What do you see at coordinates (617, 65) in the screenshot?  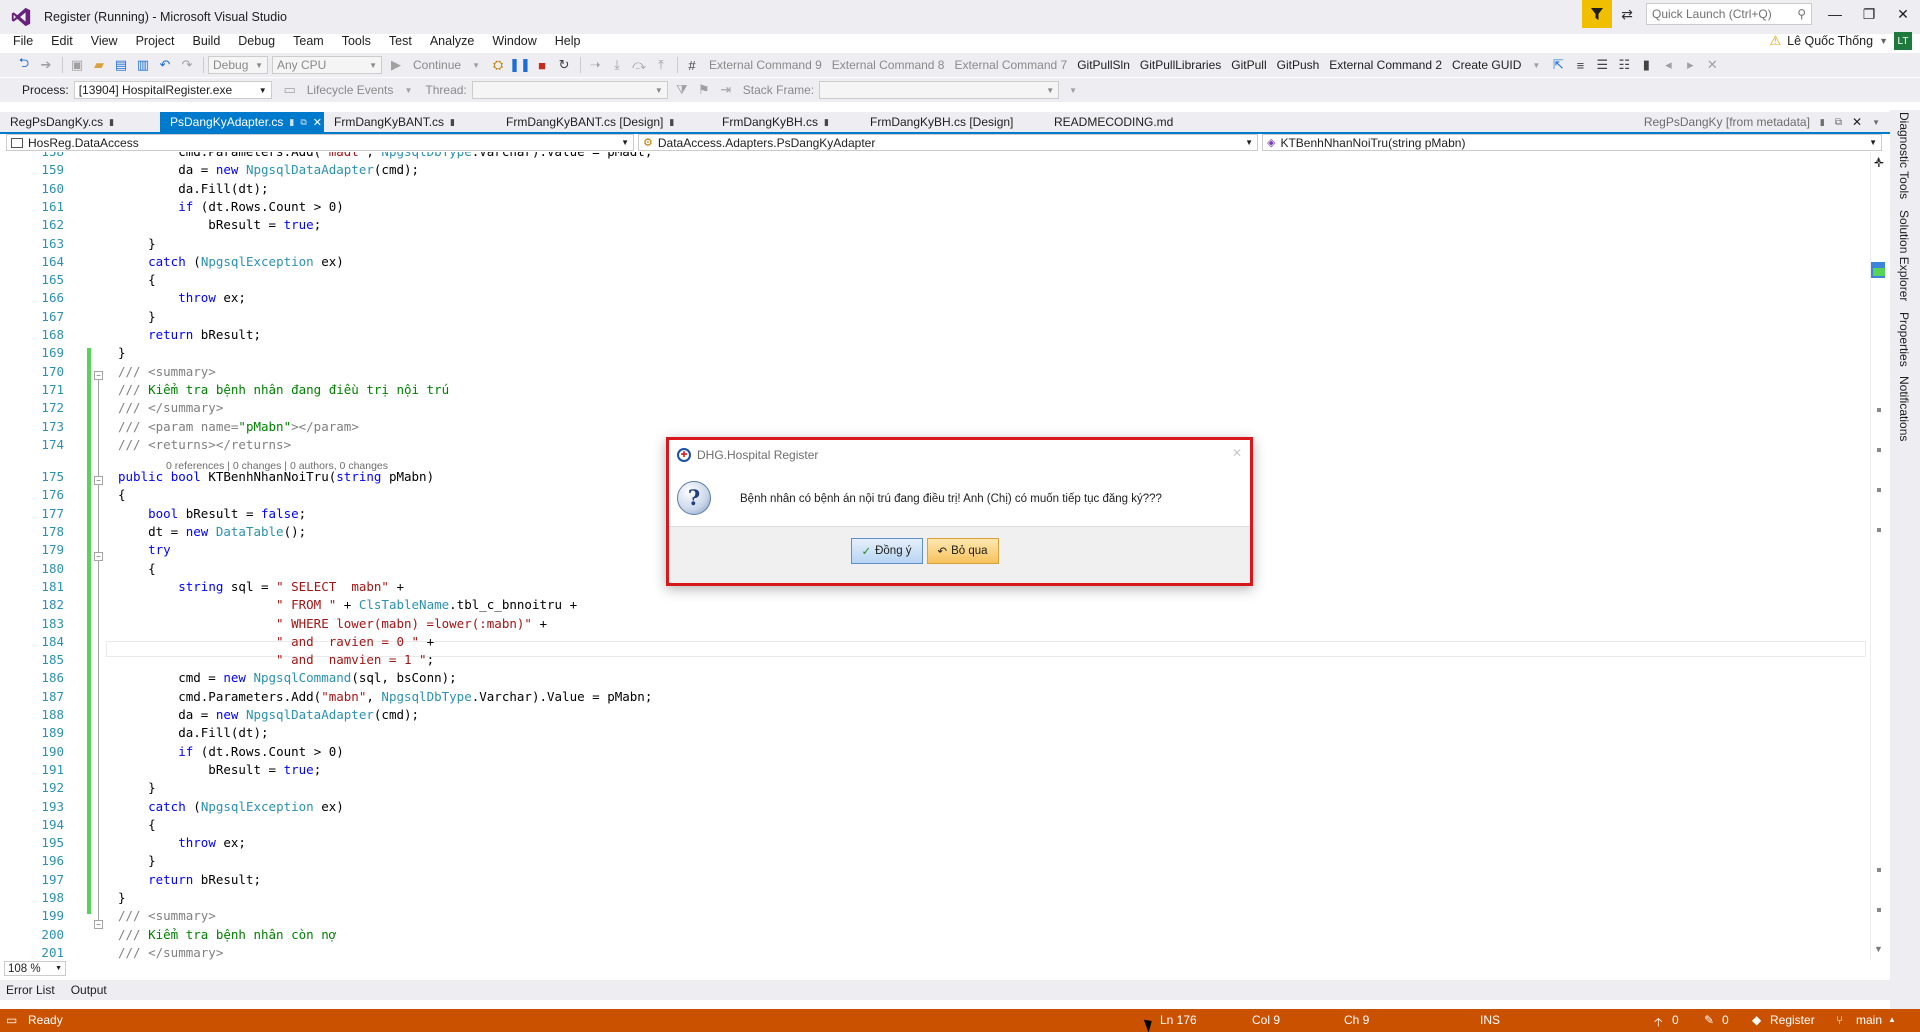 I see `step-into-icon: ⤓` at bounding box center [617, 65].